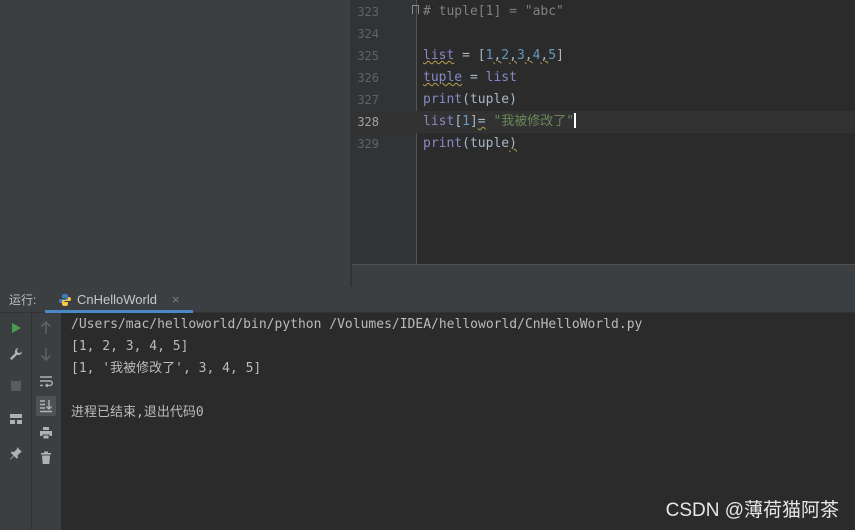 The width and height of the screenshot is (855, 530). I want to click on code-token: [, so click(458, 121).